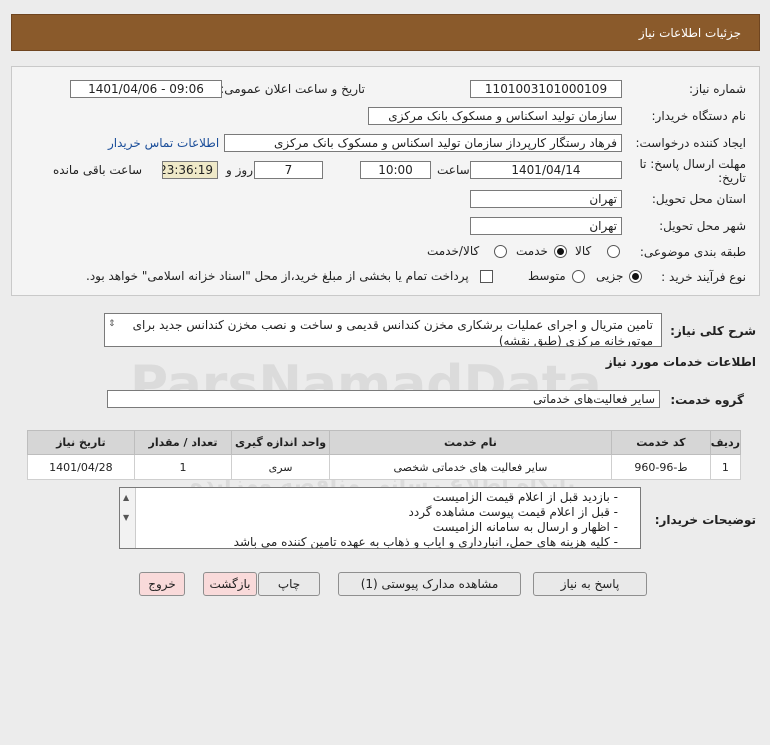 The image size is (770, 745). What do you see at coordinates (702, 226) in the screenshot?
I see `city-label: شهر محل تحویل:` at bounding box center [702, 226].